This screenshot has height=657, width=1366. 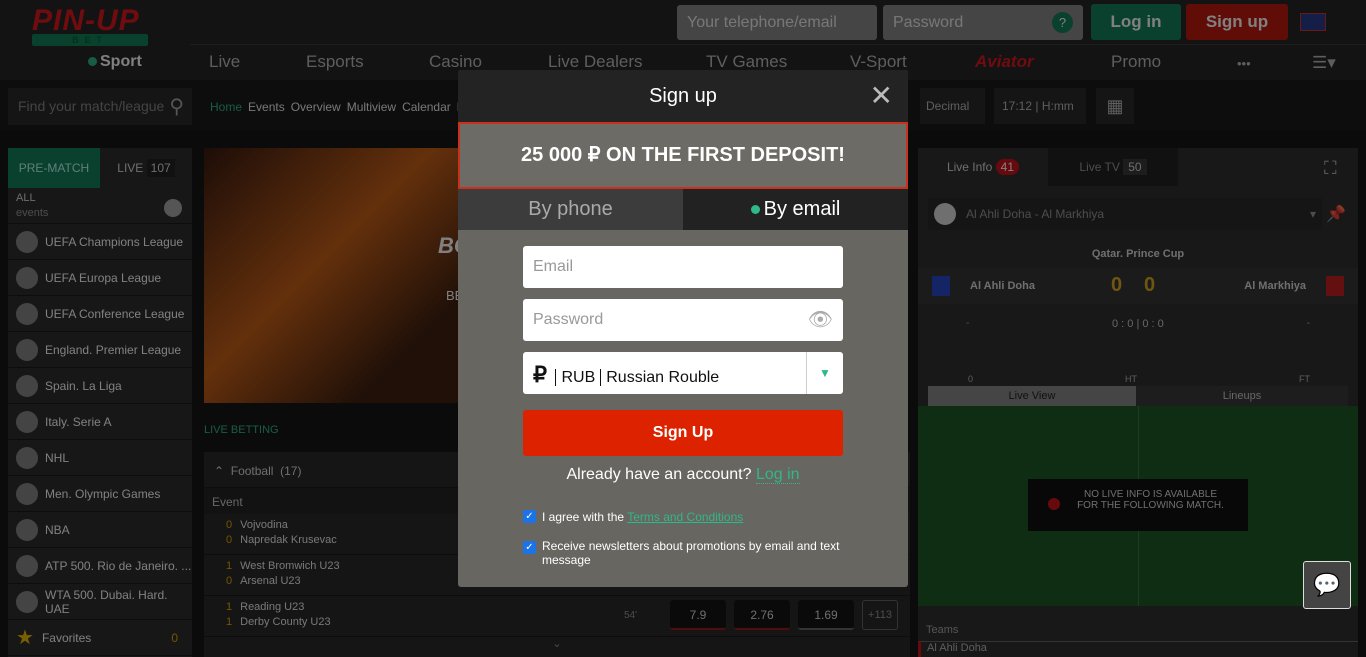 I want to click on tab-lineups: Lineups, so click(x=1242, y=396).